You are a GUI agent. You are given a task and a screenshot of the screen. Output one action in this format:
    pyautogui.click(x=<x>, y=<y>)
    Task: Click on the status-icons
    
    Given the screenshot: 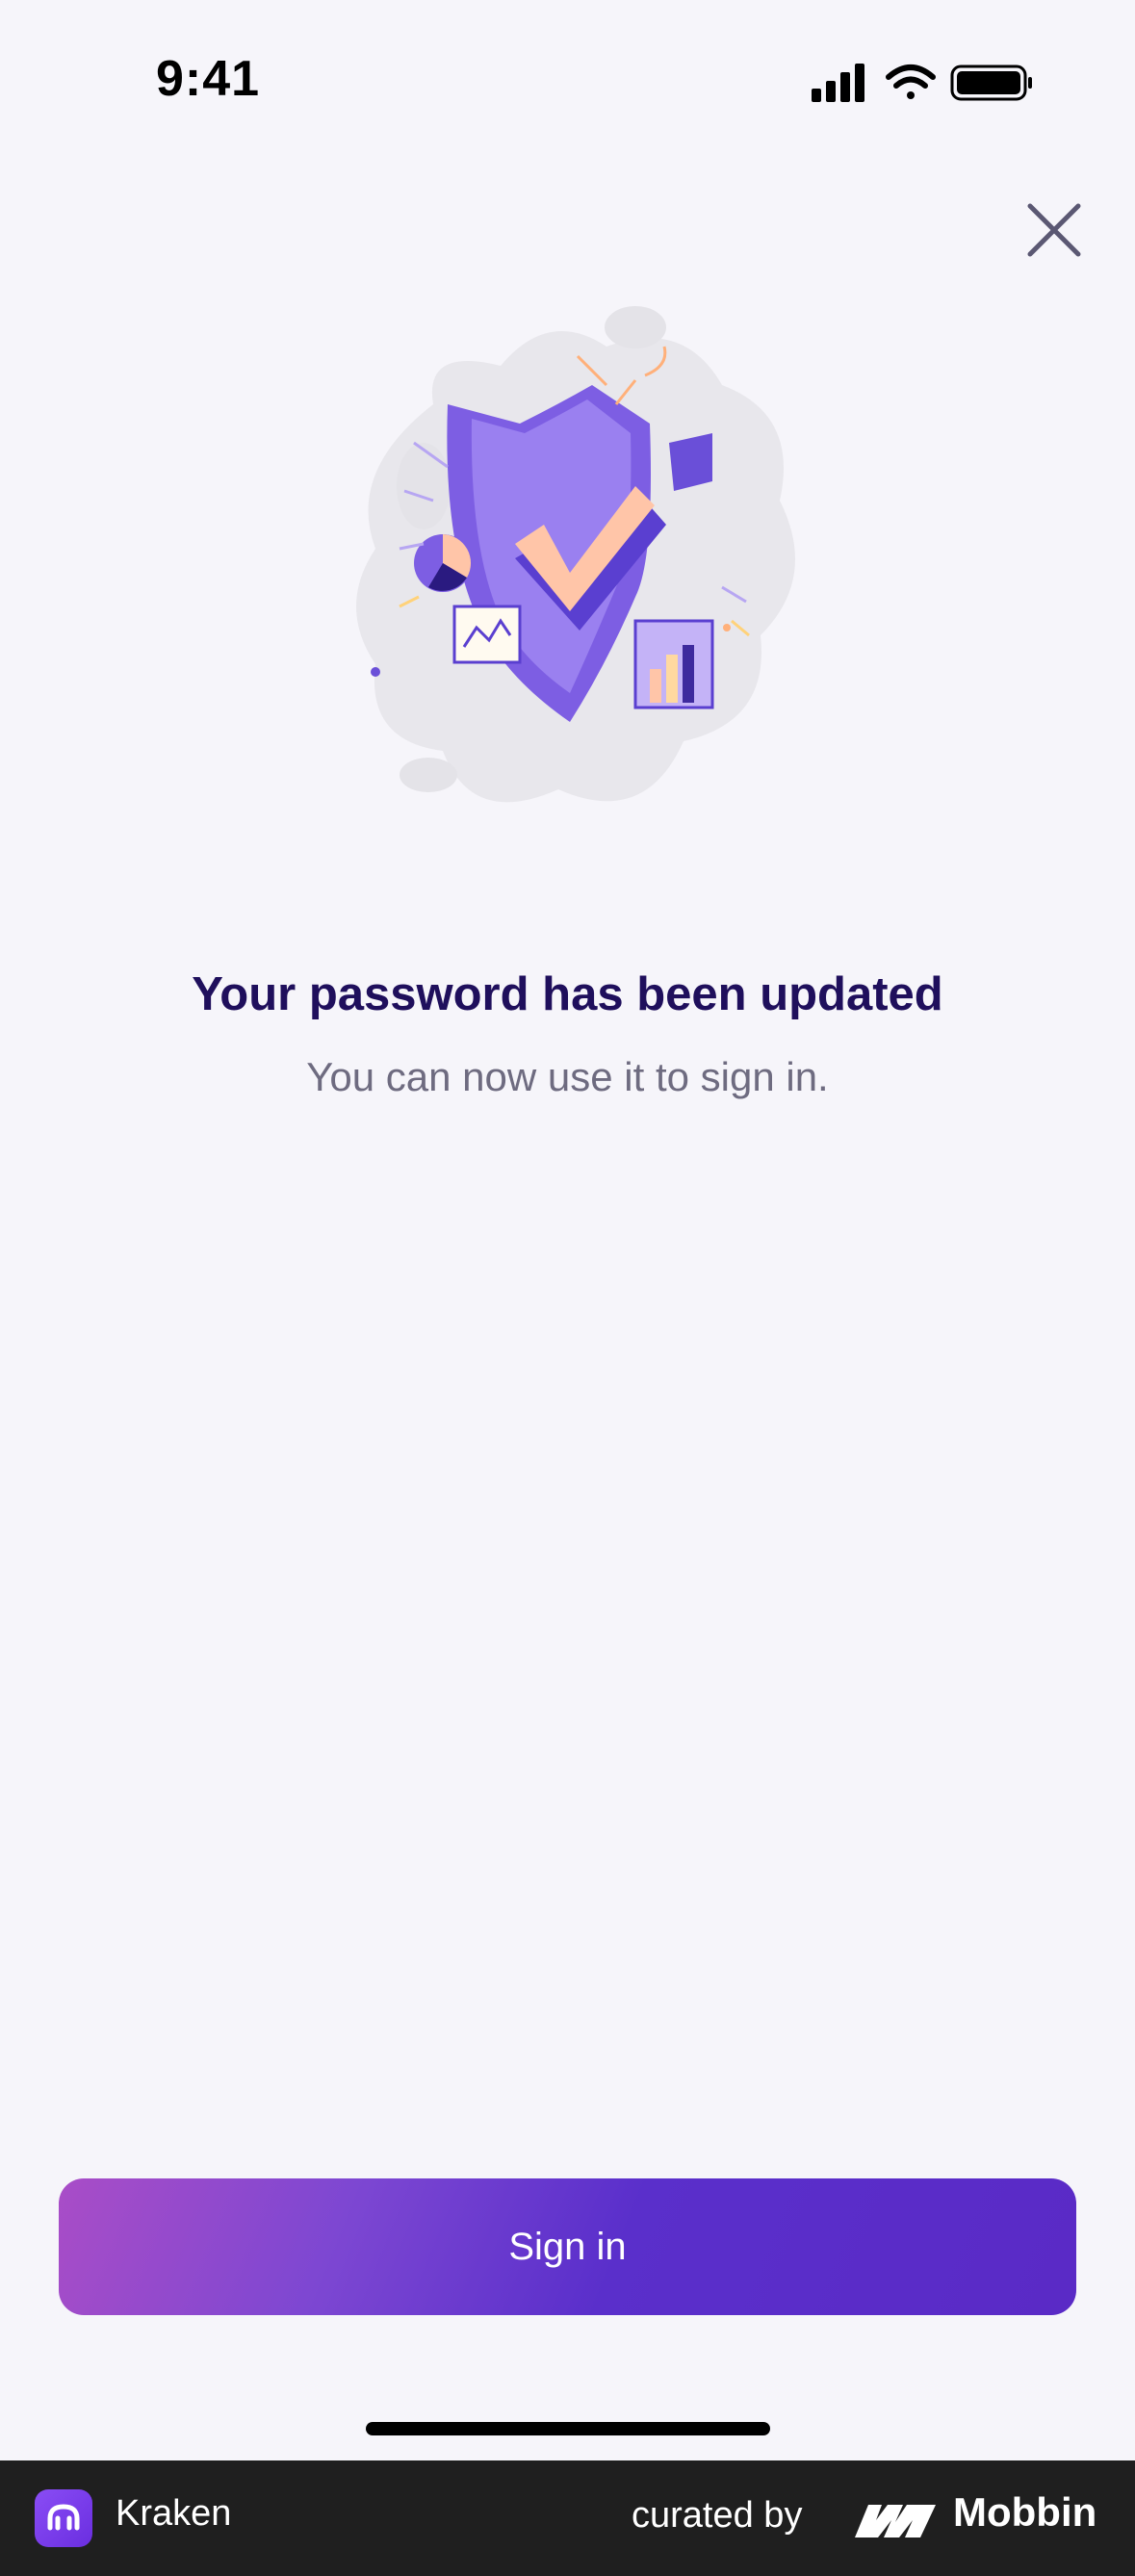 What is the action you would take?
    pyautogui.click(x=922, y=83)
    